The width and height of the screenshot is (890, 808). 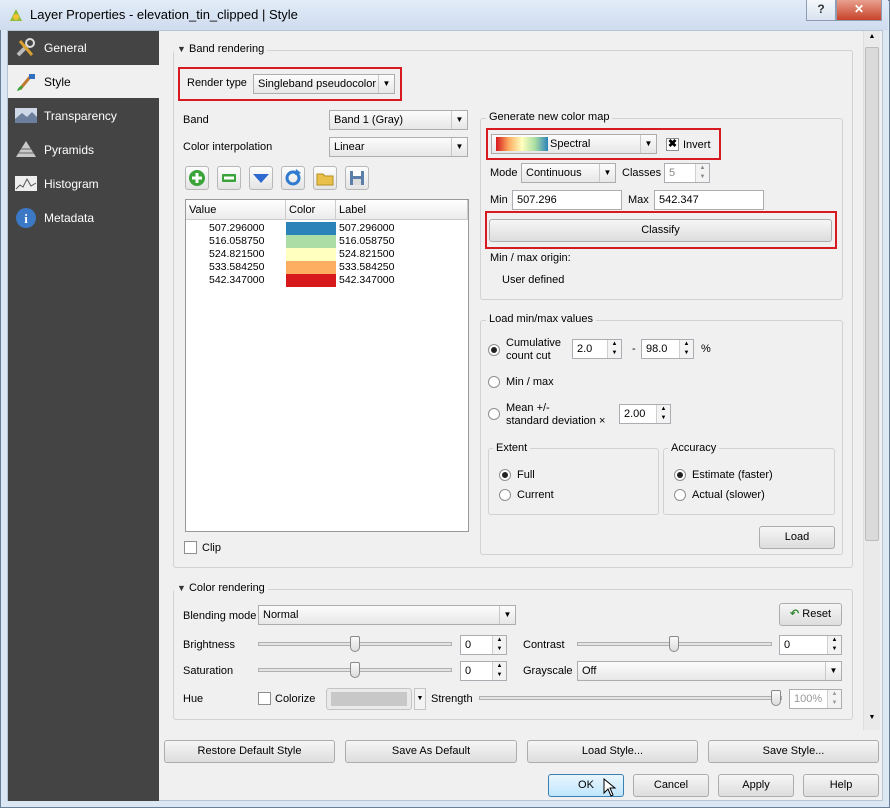 What do you see at coordinates (872, 721) in the screenshot?
I see `scroll-down-icon: ▼` at bounding box center [872, 721].